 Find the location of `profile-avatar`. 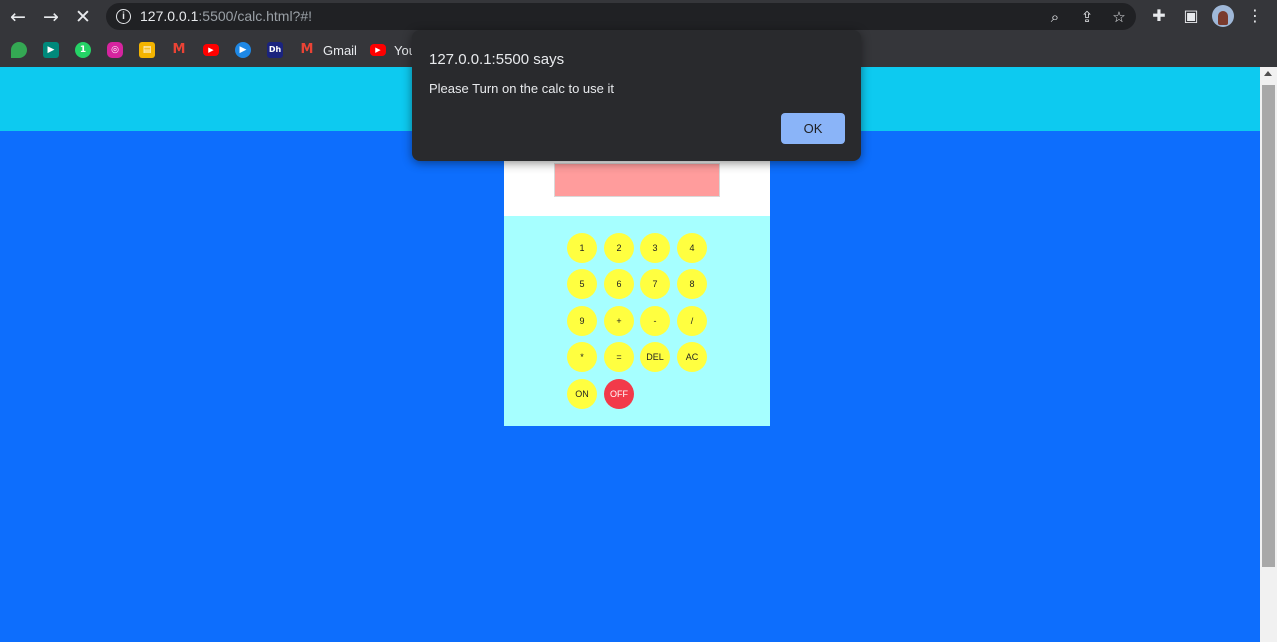

profile-avatar is located at coordinates (1223, 16).